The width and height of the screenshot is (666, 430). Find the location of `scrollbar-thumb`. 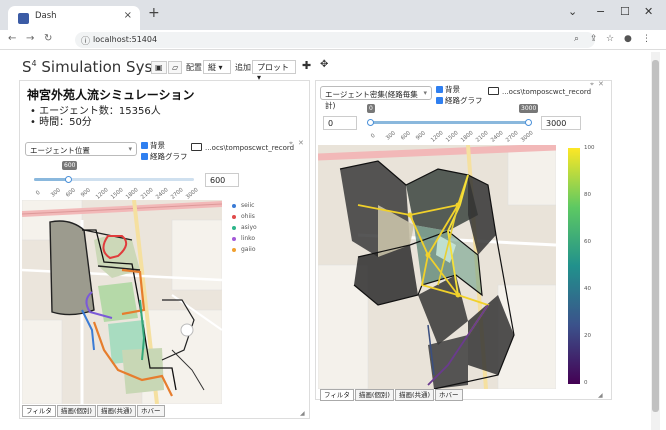

scrollbar-thumb is located at coordinates (655, 236).